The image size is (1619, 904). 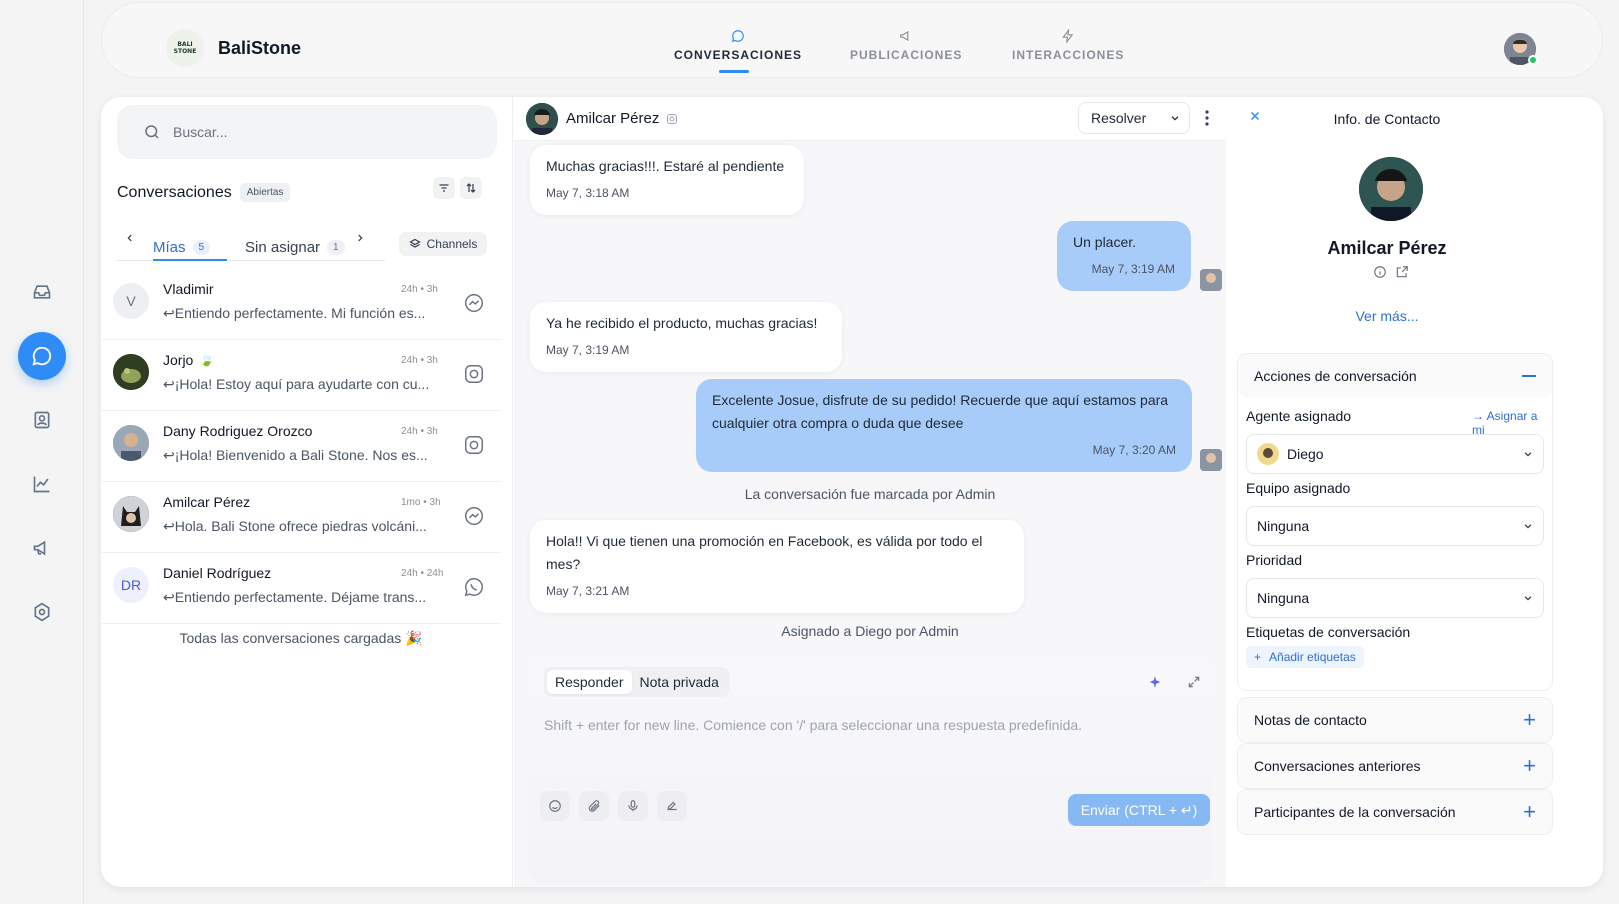 What do you see at coordinates (217, 573) in the screenshot?
I see `contact-name: Daniel Rodríguez` at bounding box center [217, 573].